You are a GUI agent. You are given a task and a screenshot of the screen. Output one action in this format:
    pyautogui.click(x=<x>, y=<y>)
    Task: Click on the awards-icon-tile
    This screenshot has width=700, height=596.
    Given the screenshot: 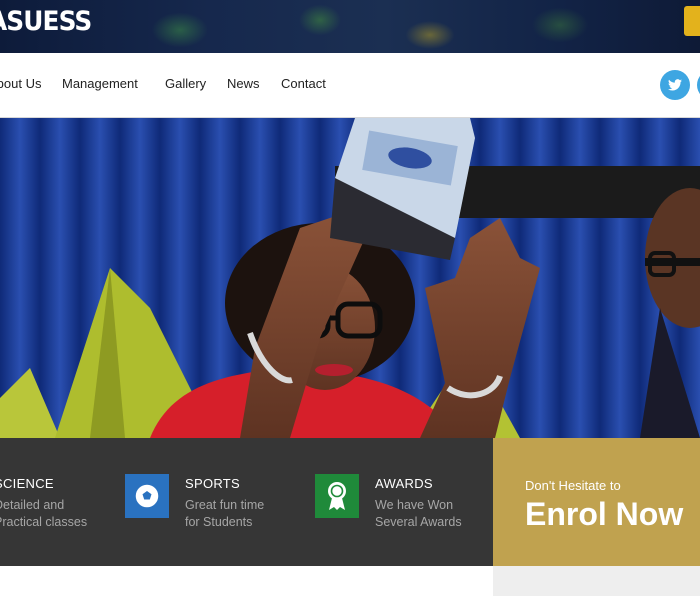 What is the action you would take?
    pyautogui.click(x=337, y=496)
    